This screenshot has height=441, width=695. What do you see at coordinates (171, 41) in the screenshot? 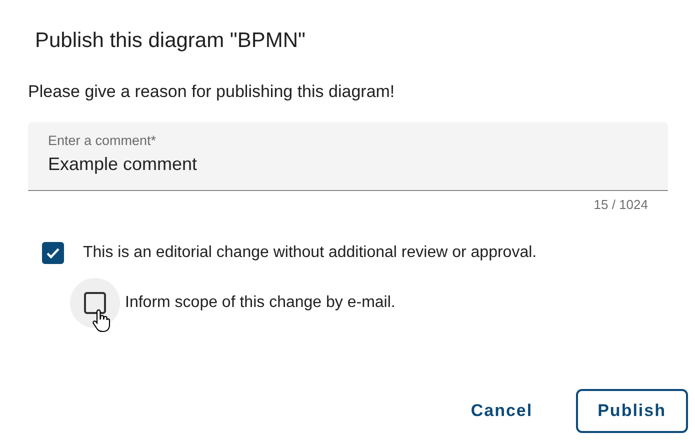
I see `dialog-title: Publish this diagram "BPMN"` at bounding box center [171, 41].